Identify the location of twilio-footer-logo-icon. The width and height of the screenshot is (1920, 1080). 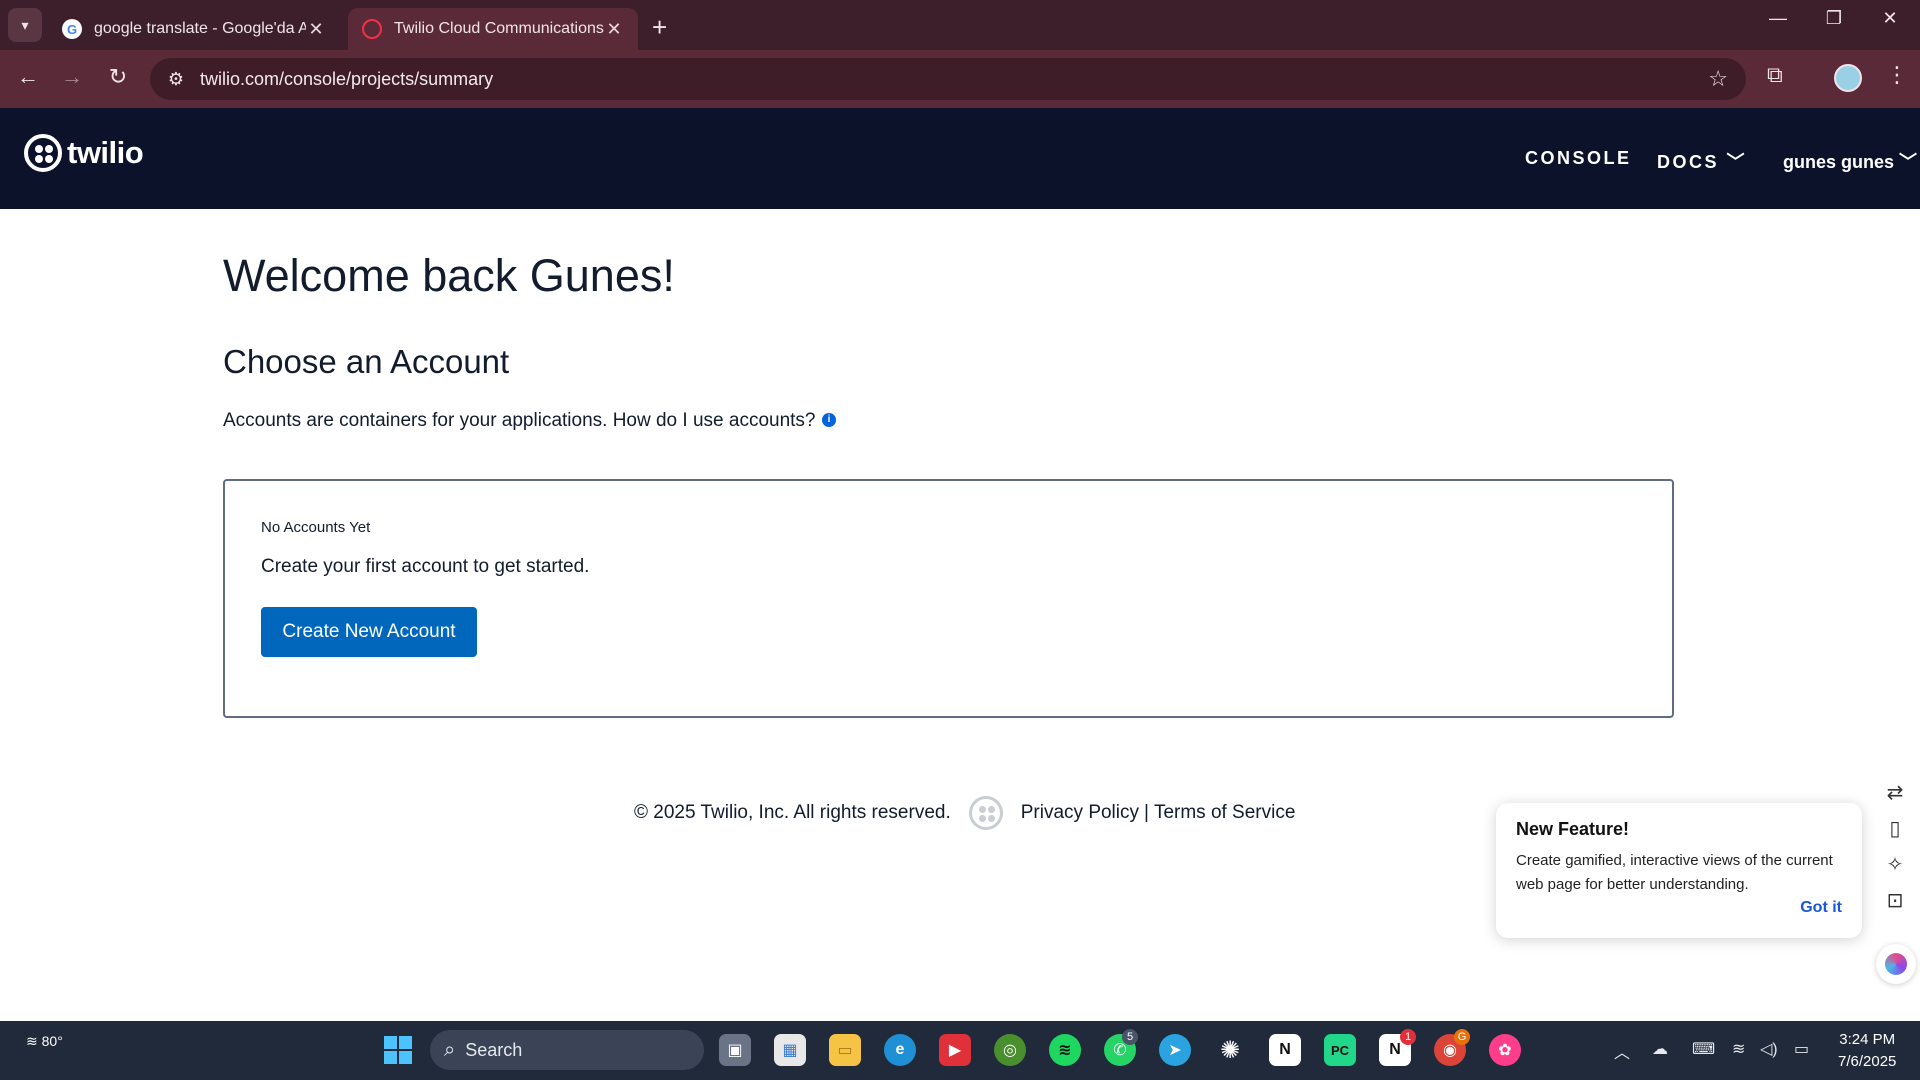
(985, 813).